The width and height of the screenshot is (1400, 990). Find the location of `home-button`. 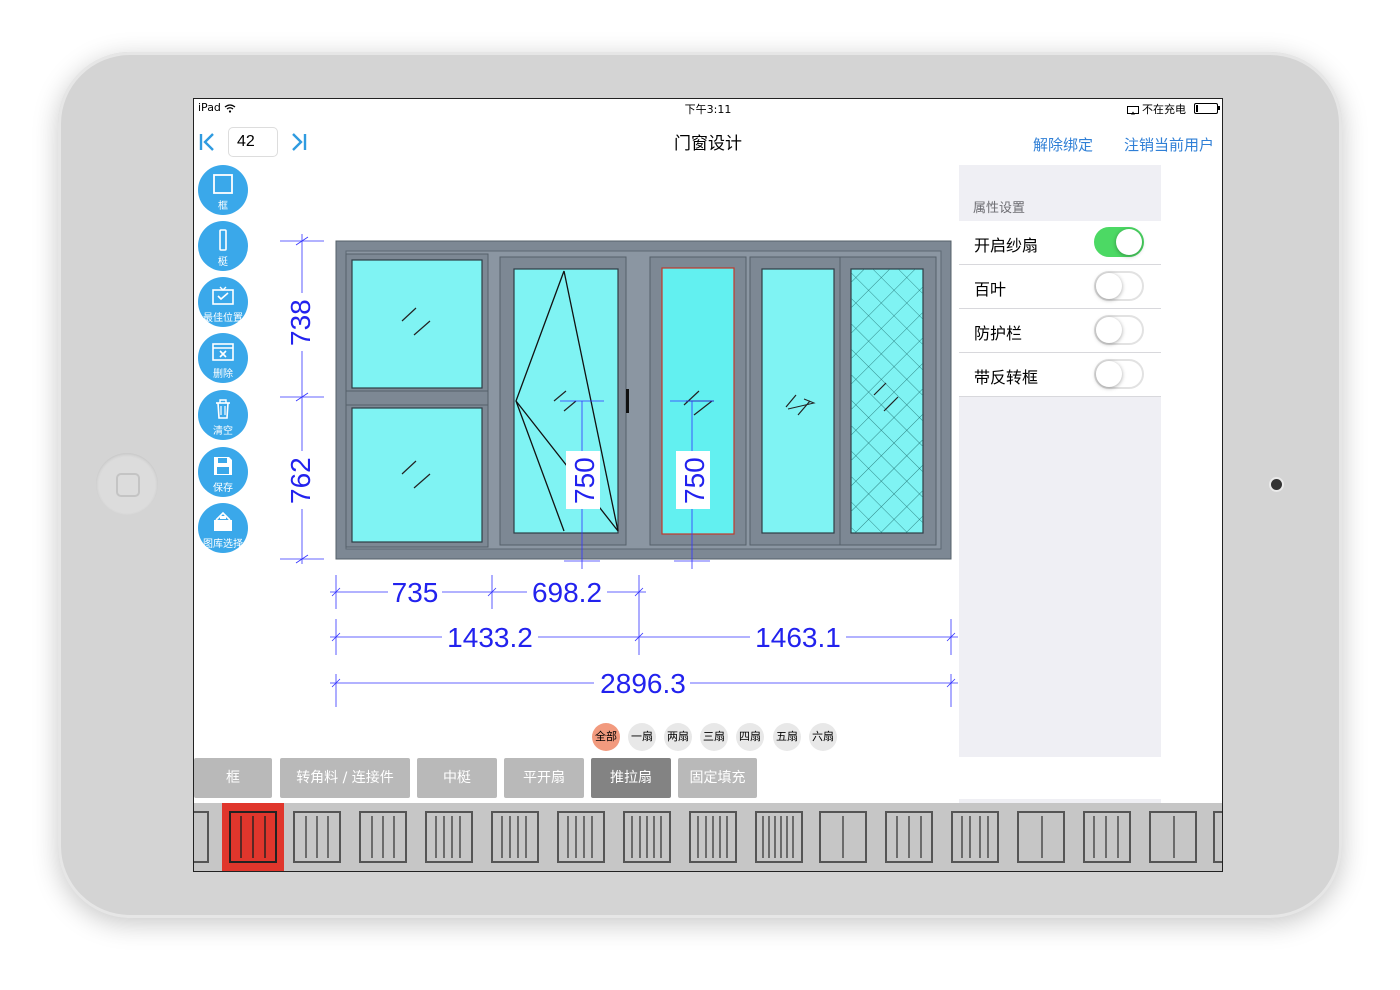

home-button is located at coordinates (127, 484).